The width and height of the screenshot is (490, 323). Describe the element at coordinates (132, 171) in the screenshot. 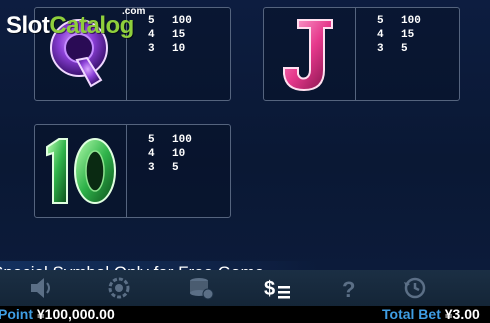

I see `paytable-card-10: 5 100 4 10 35` at that location.